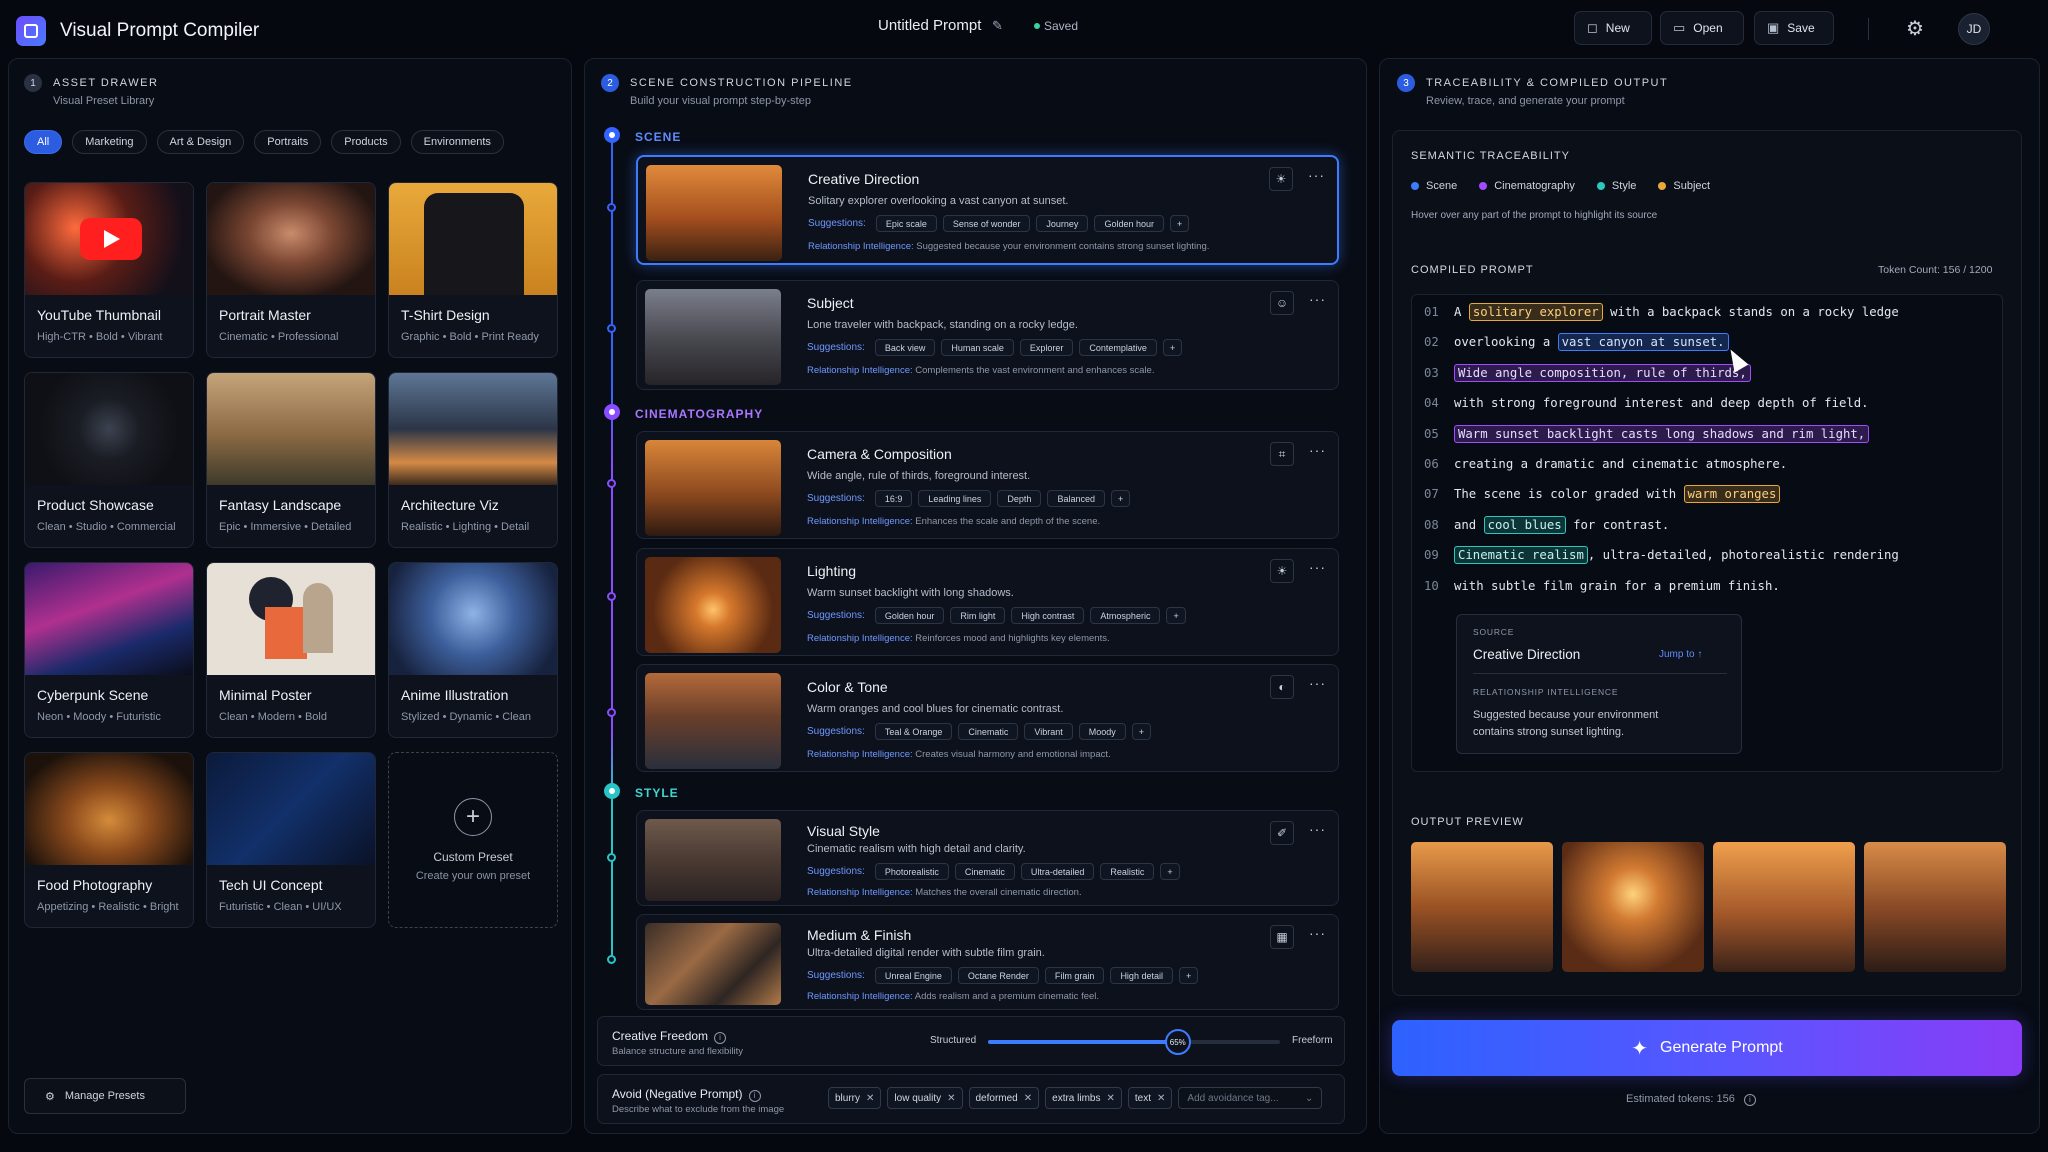 The image size is (2048, 1152). Describe the element at coordinates (1074, 975) in the screenshot. I see `suggestion-tag: Film grain` at that location.